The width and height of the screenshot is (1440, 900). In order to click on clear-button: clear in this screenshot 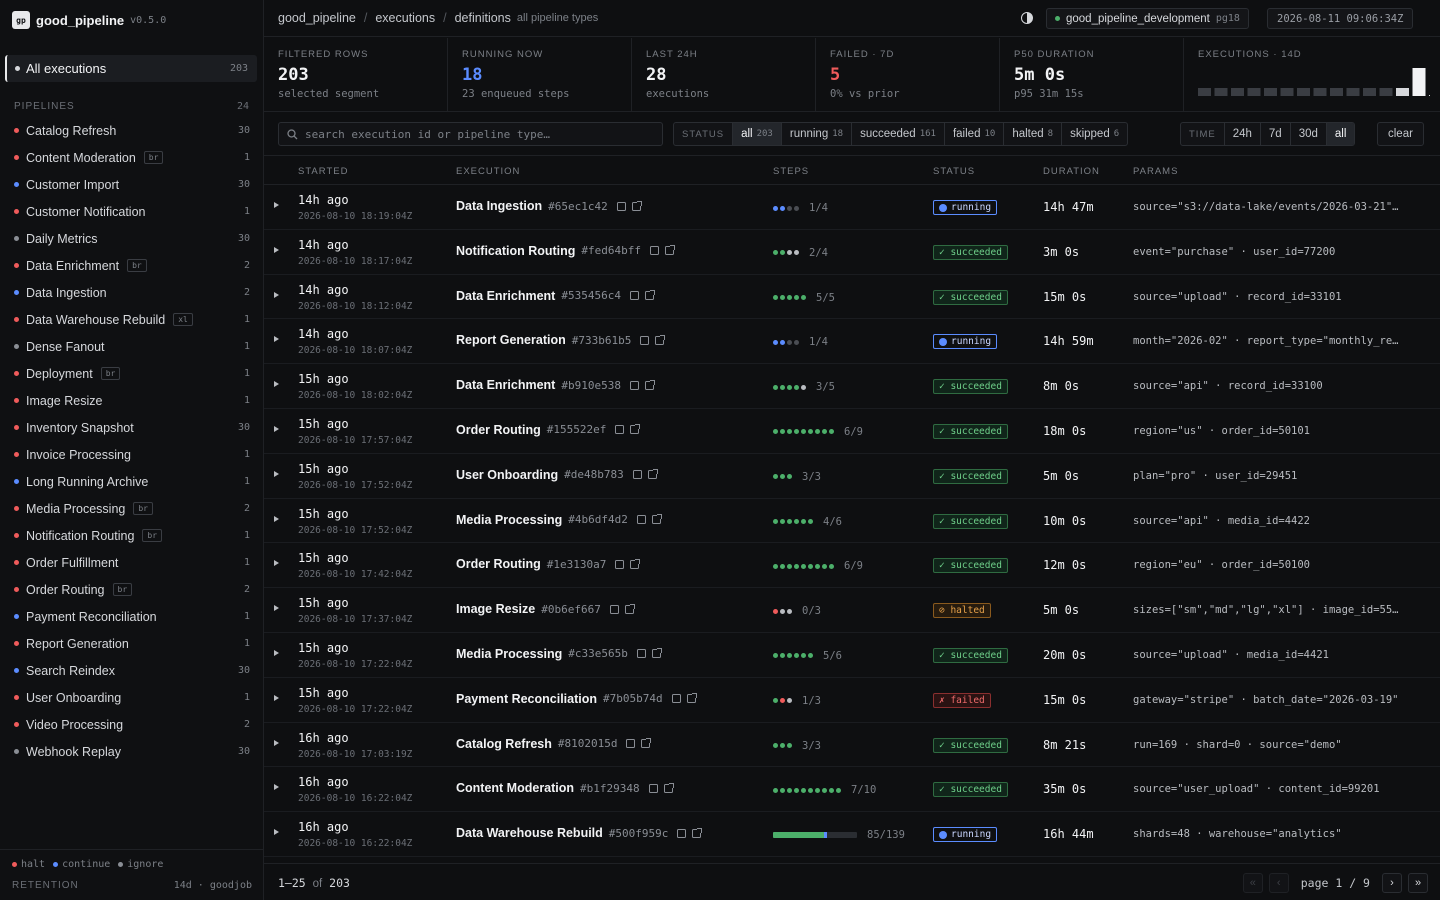, I will do `click(1400, 134)`.